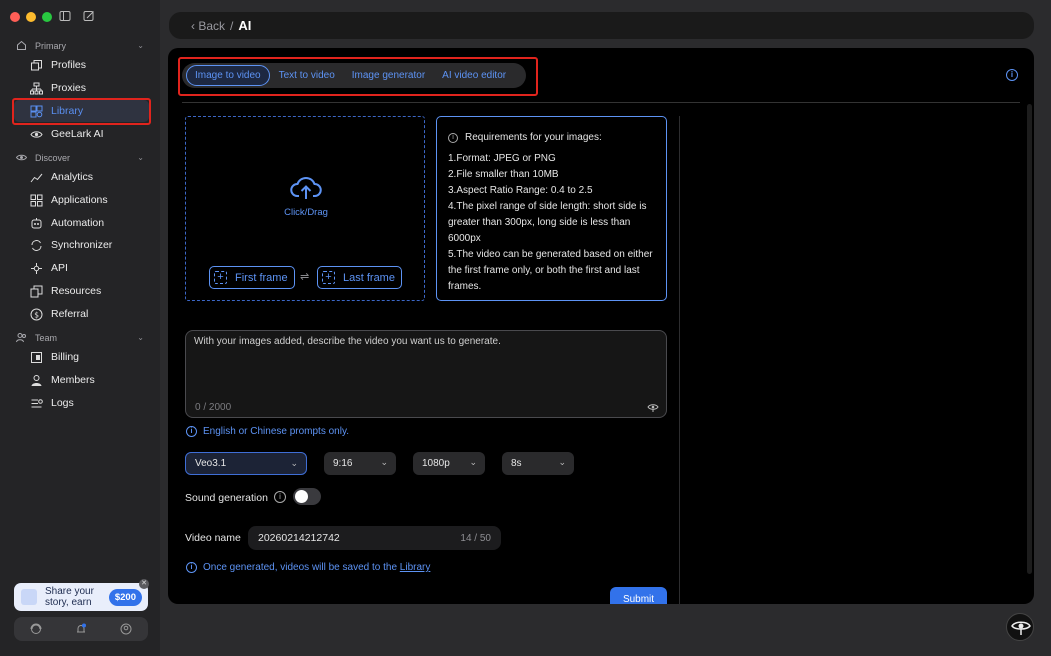 The height and width of the screenshot is (656, 1051). Describe the element at coordinates (67, 134) in the screenshot. I see `sidebar-item-geelark-ai: GeeLark AI` at that location.